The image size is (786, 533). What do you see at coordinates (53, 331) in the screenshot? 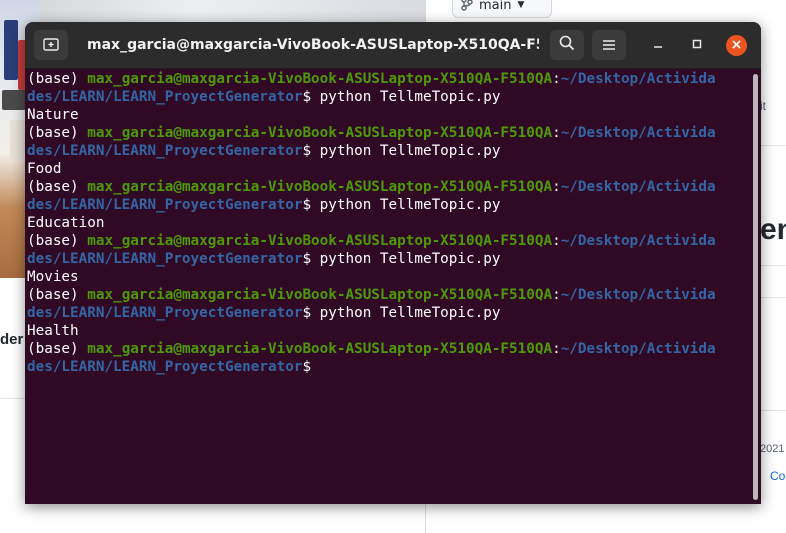
I see `command-output: Health` at bounding box center [53, 331].